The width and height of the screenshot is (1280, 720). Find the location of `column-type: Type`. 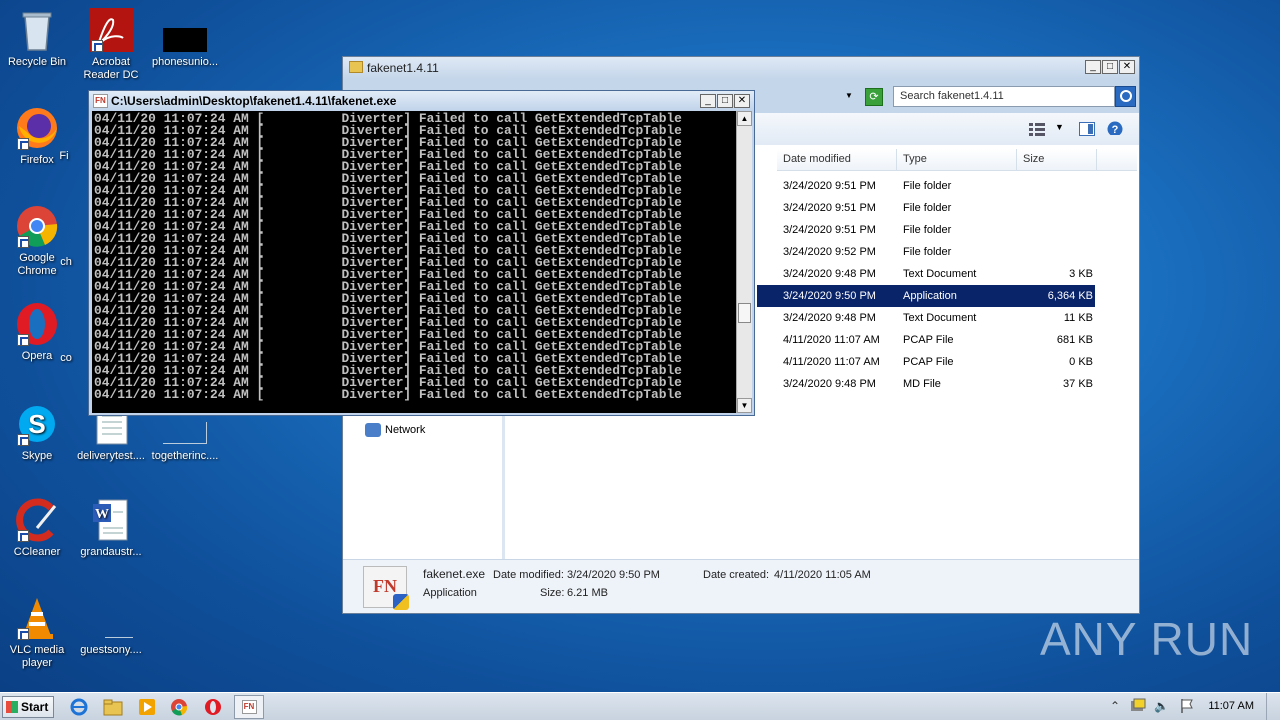

column-type: Type is located at coordinates (957, 159).